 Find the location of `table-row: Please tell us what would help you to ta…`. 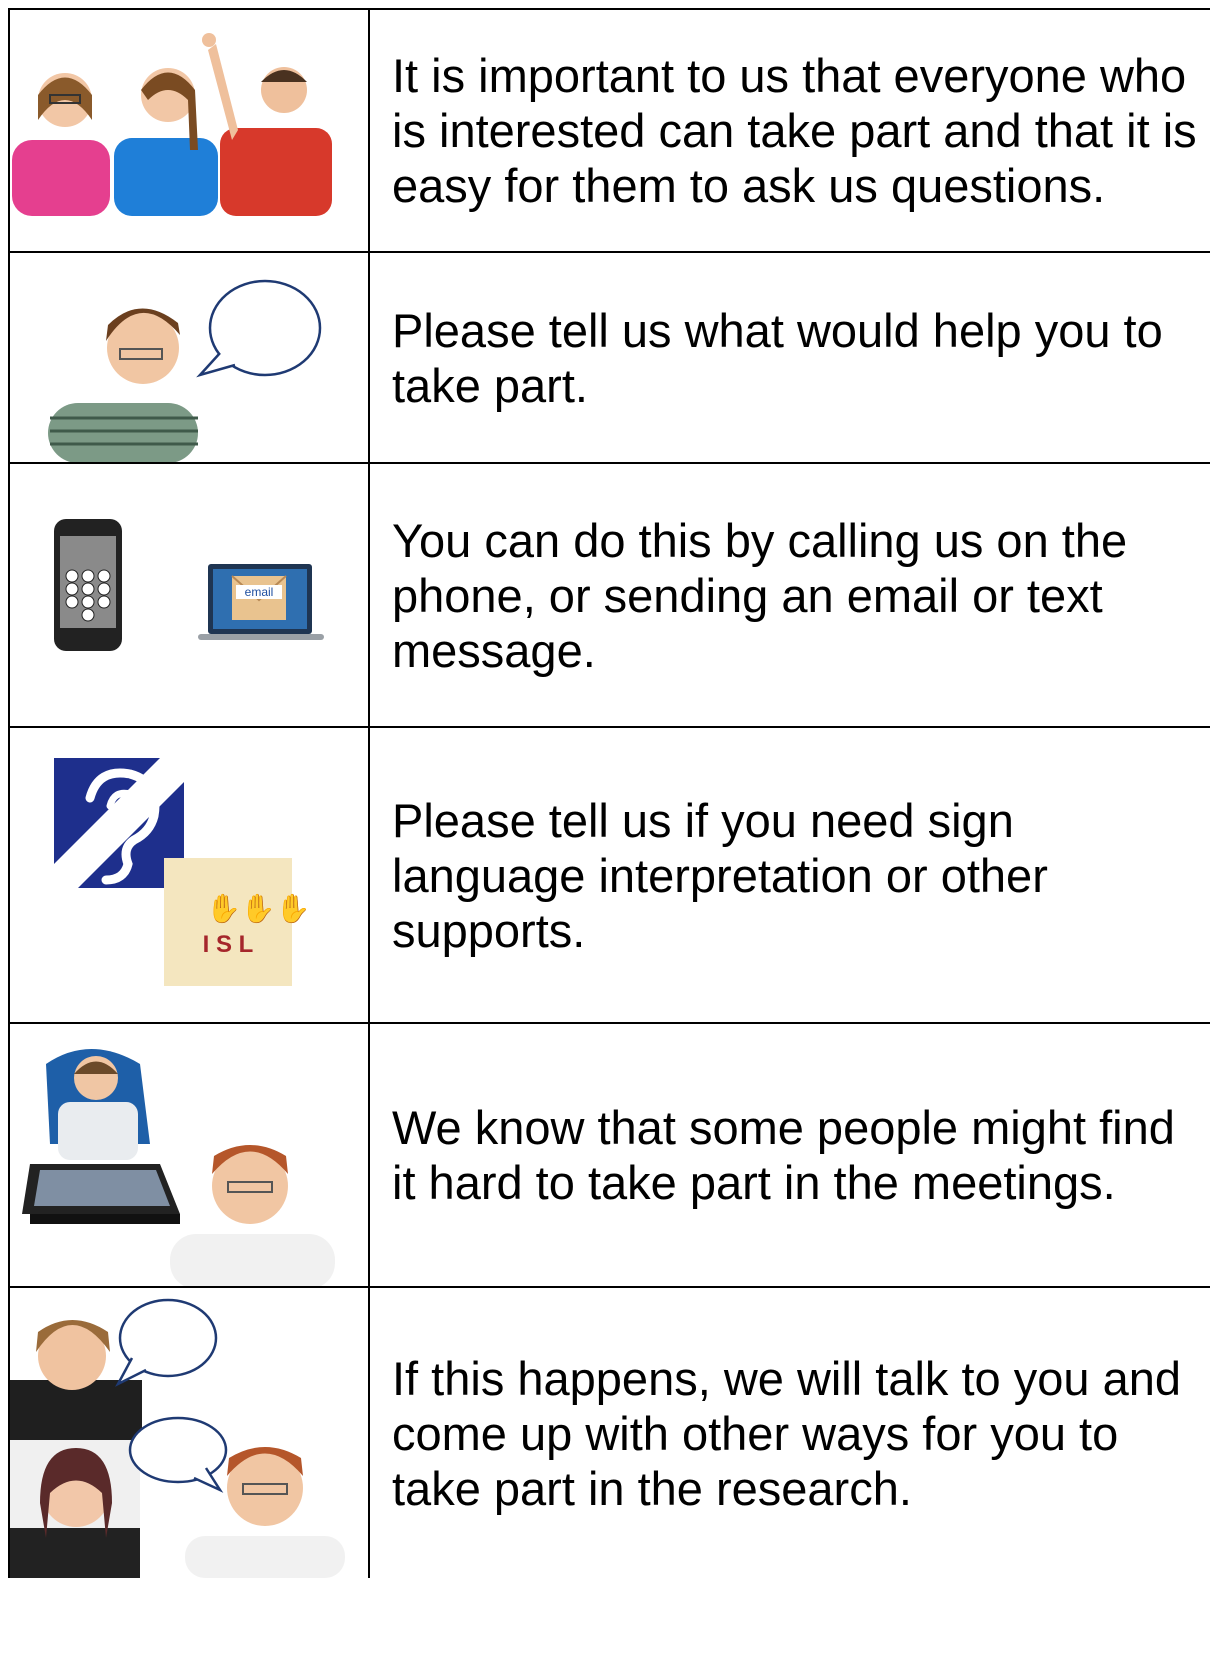

table-row: Please tell us what would help you to ta… is located at coordinates (609, 356).